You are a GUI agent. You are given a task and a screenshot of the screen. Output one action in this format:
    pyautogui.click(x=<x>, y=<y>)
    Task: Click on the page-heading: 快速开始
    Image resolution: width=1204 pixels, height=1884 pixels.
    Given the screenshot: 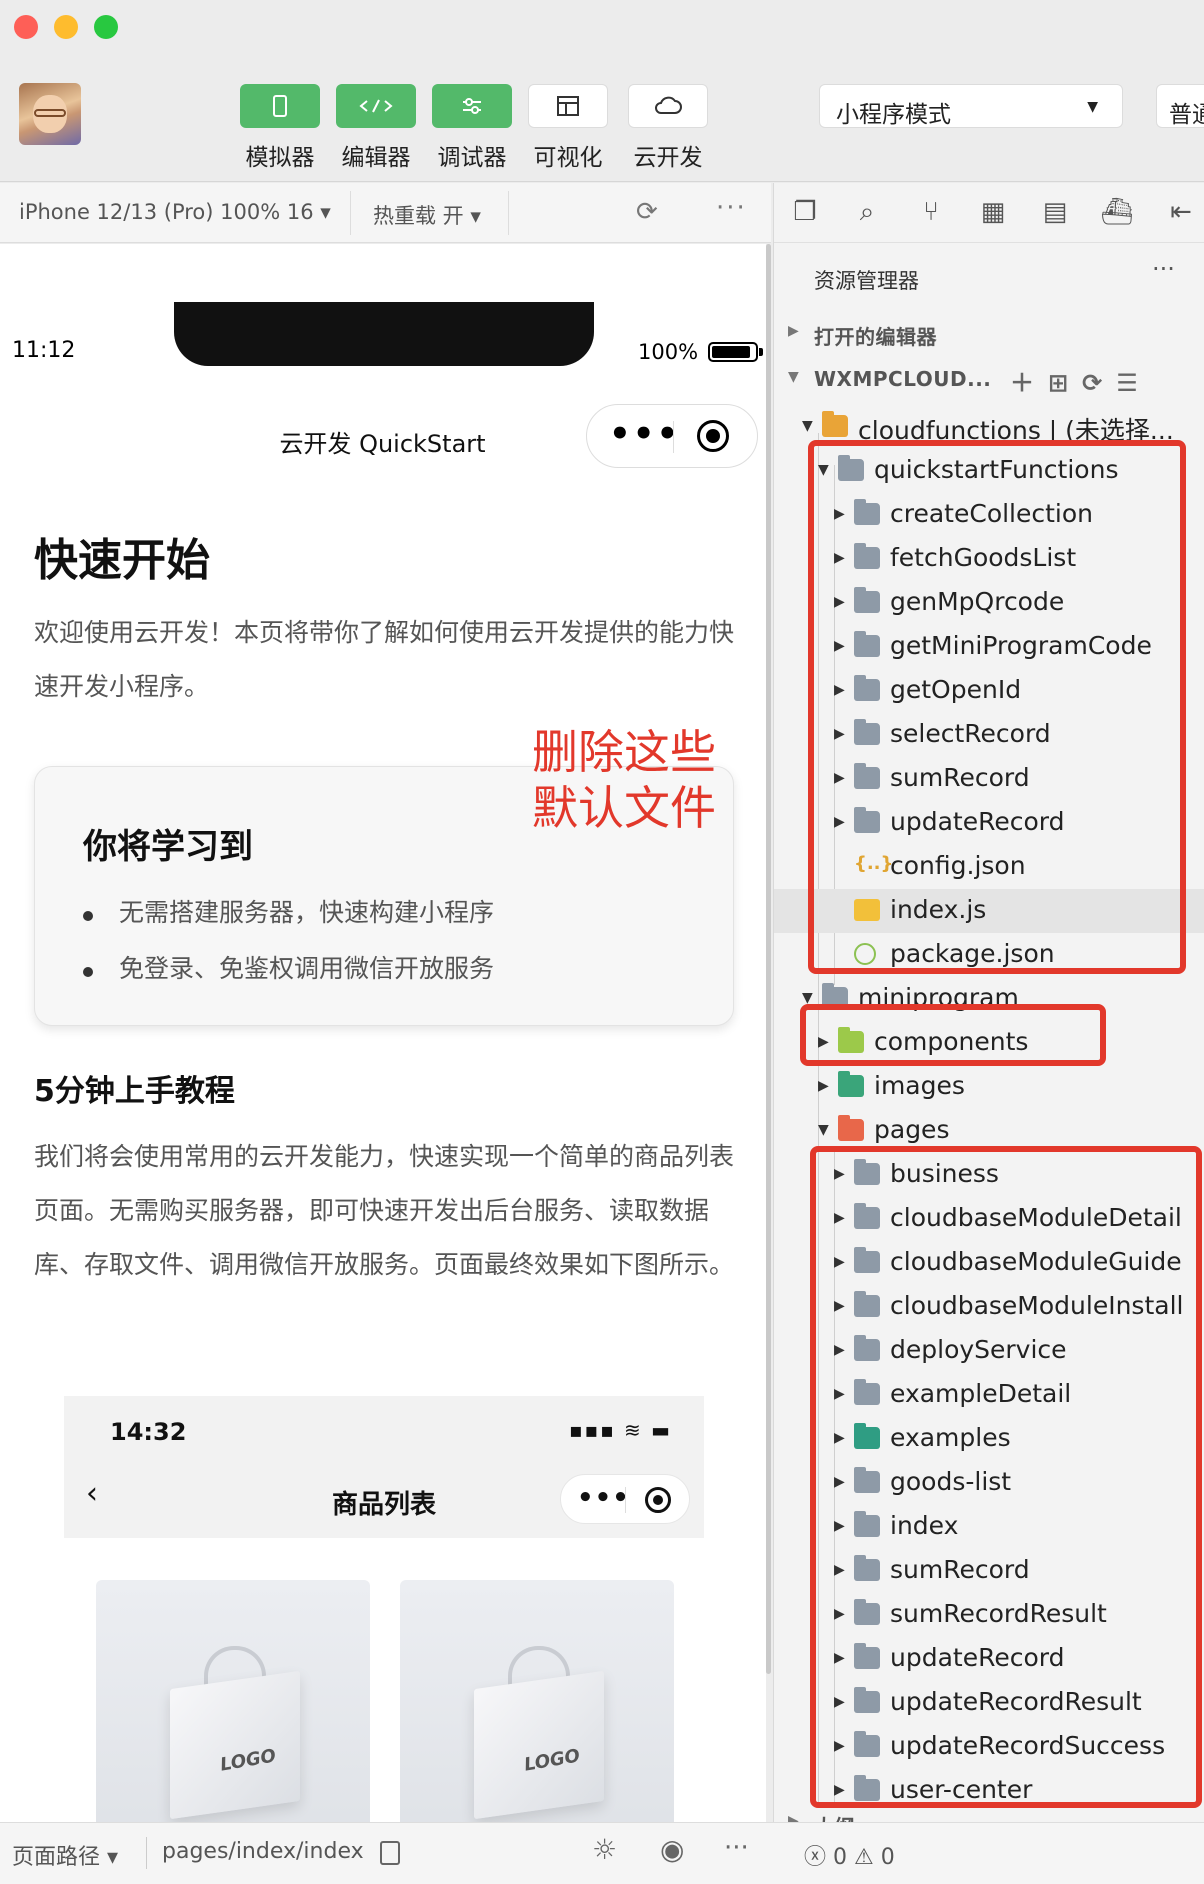 What is the action you would take?
    pyautogui.click(x=122, y=560)
    